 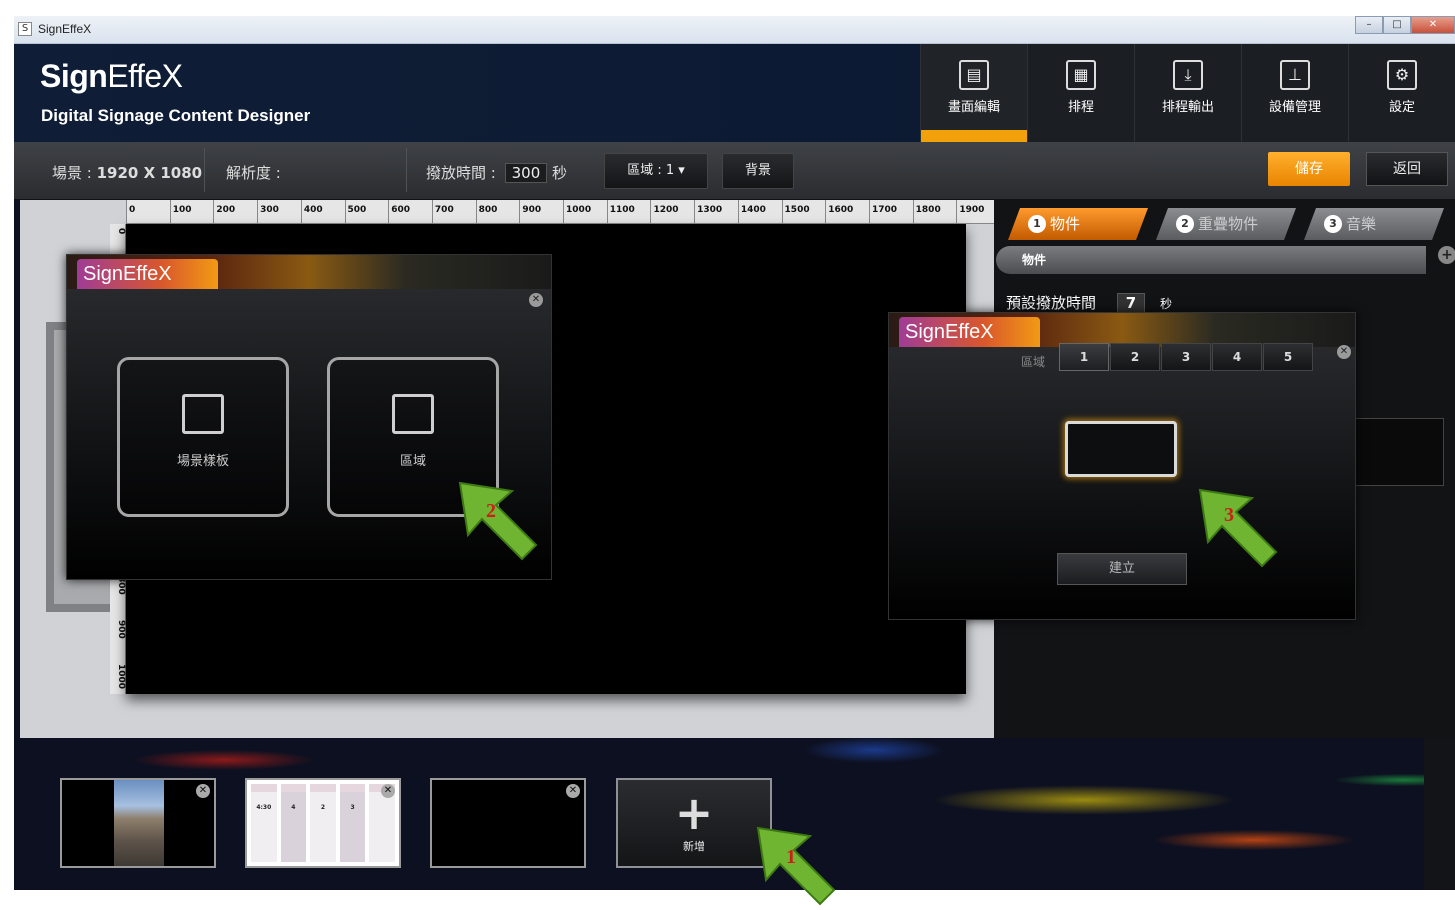 I want to click on nav-settings: ⚙ 設定, so click(x=1401, y=93).